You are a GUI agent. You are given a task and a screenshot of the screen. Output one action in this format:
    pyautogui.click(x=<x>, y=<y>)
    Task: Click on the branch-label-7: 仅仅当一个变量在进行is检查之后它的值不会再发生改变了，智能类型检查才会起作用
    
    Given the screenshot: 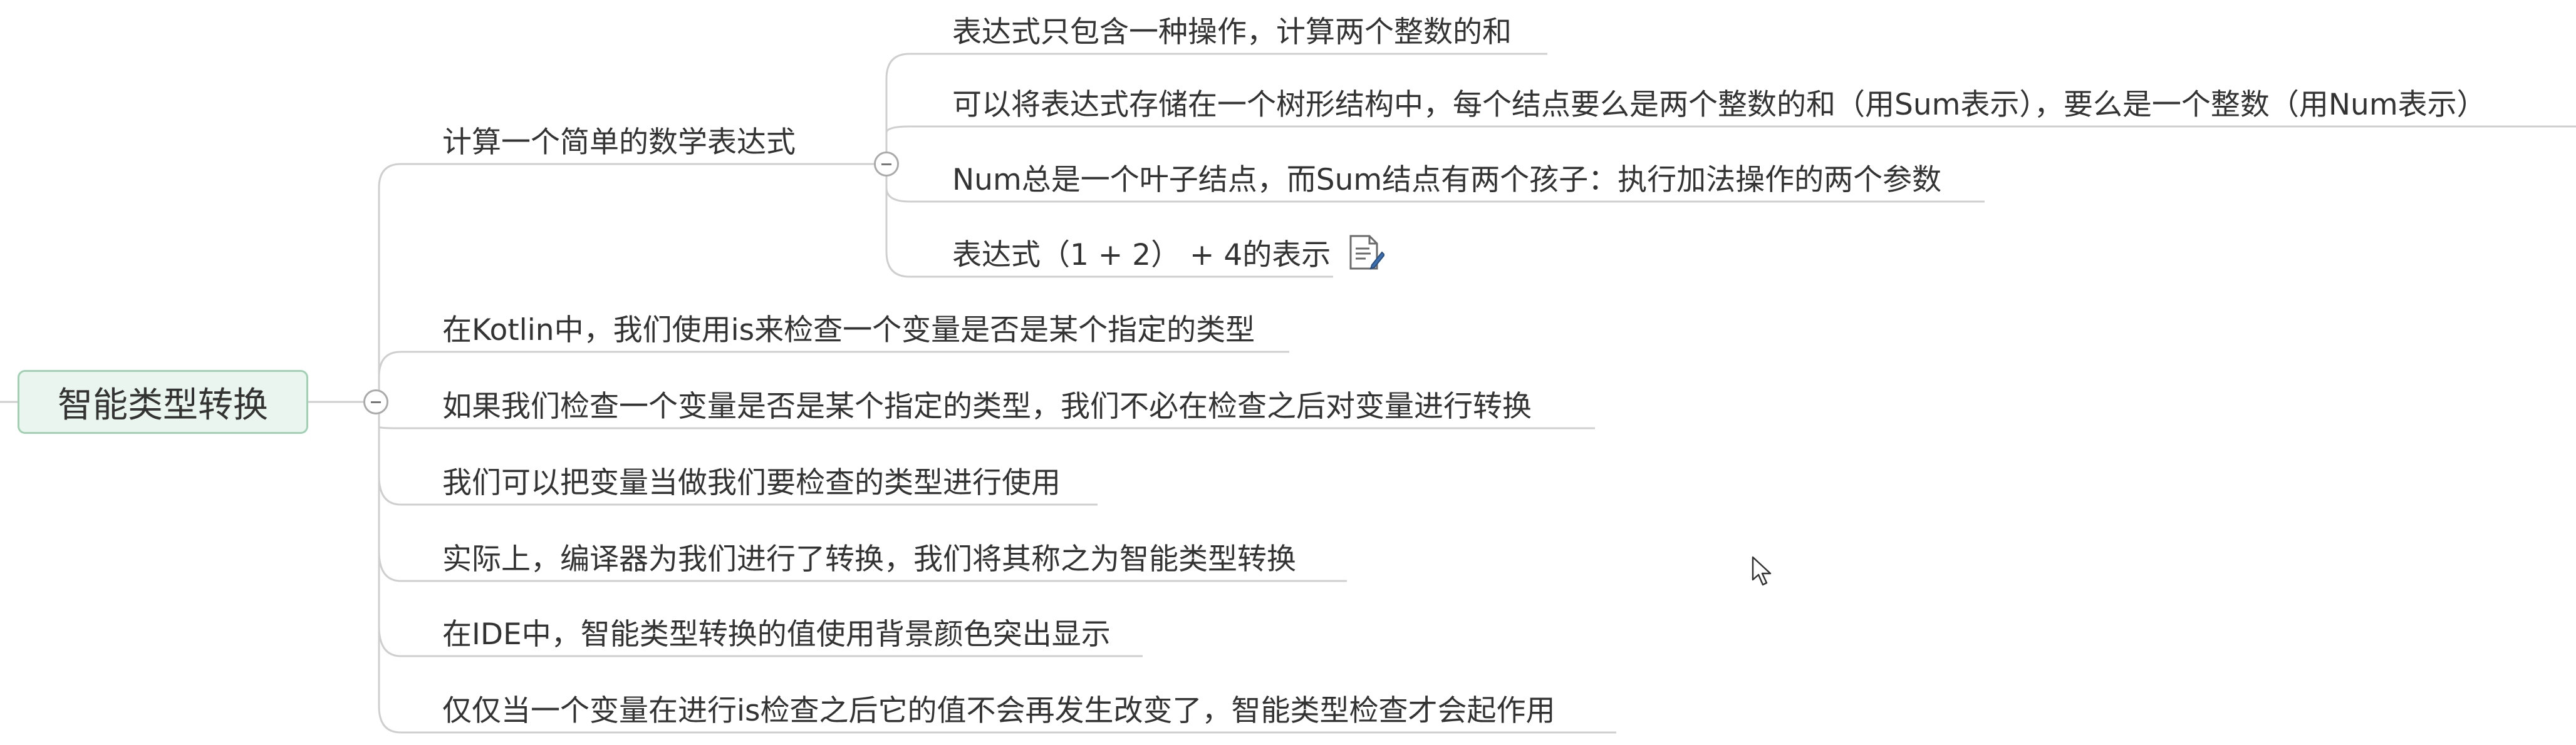 What is the action you would take?
    pyautogui.click(x=998, y=711)
    